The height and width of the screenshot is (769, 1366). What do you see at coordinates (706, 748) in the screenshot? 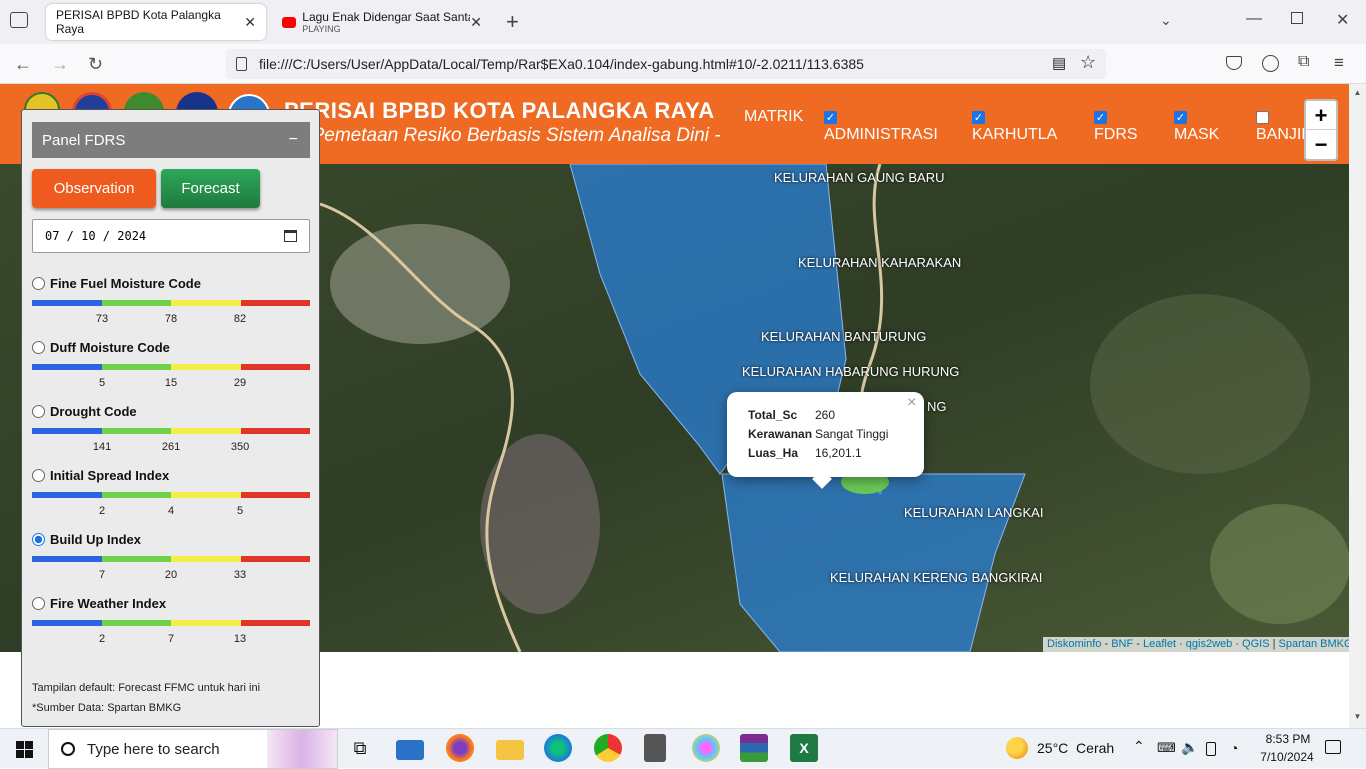
I see `paint-icon` at bounding box center [706, 748].